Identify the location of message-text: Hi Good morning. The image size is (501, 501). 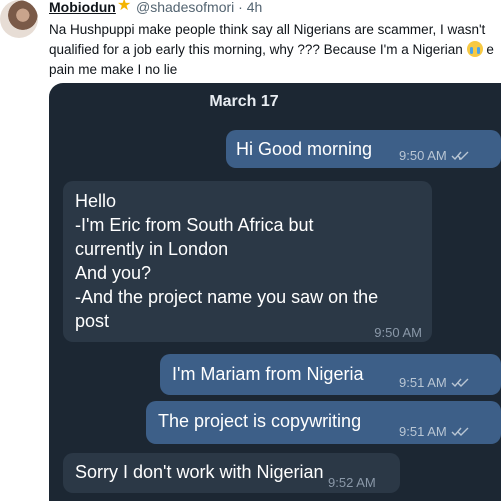
(304, 149).